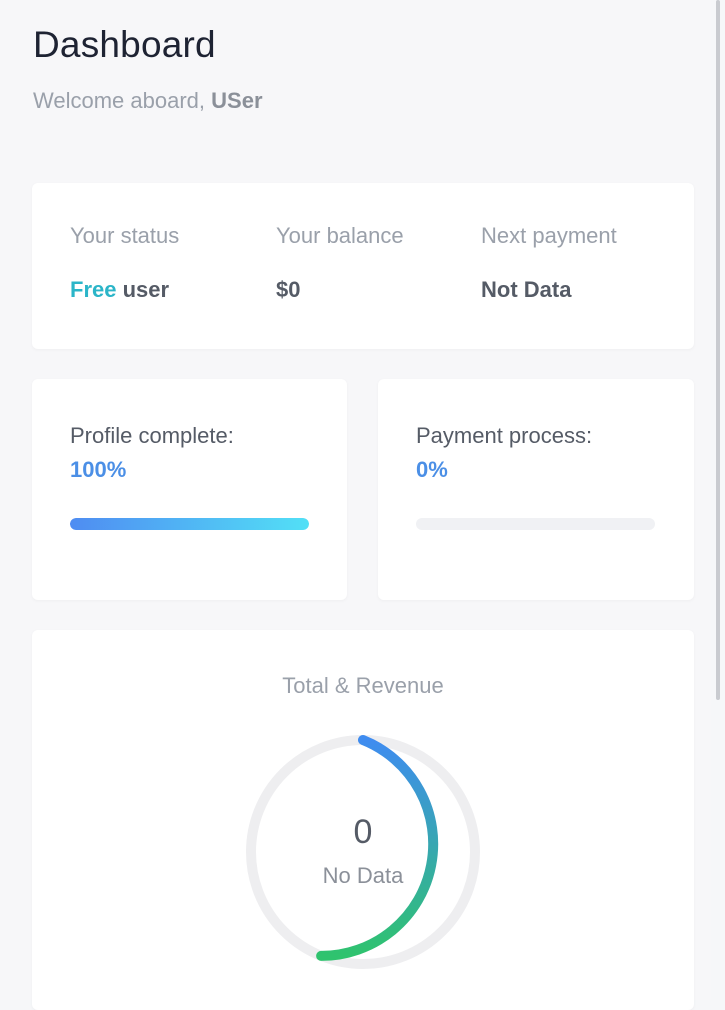  Describe the element at coordinates (288, 289) in the screenshot. I see `balance-value: $0` at that location.